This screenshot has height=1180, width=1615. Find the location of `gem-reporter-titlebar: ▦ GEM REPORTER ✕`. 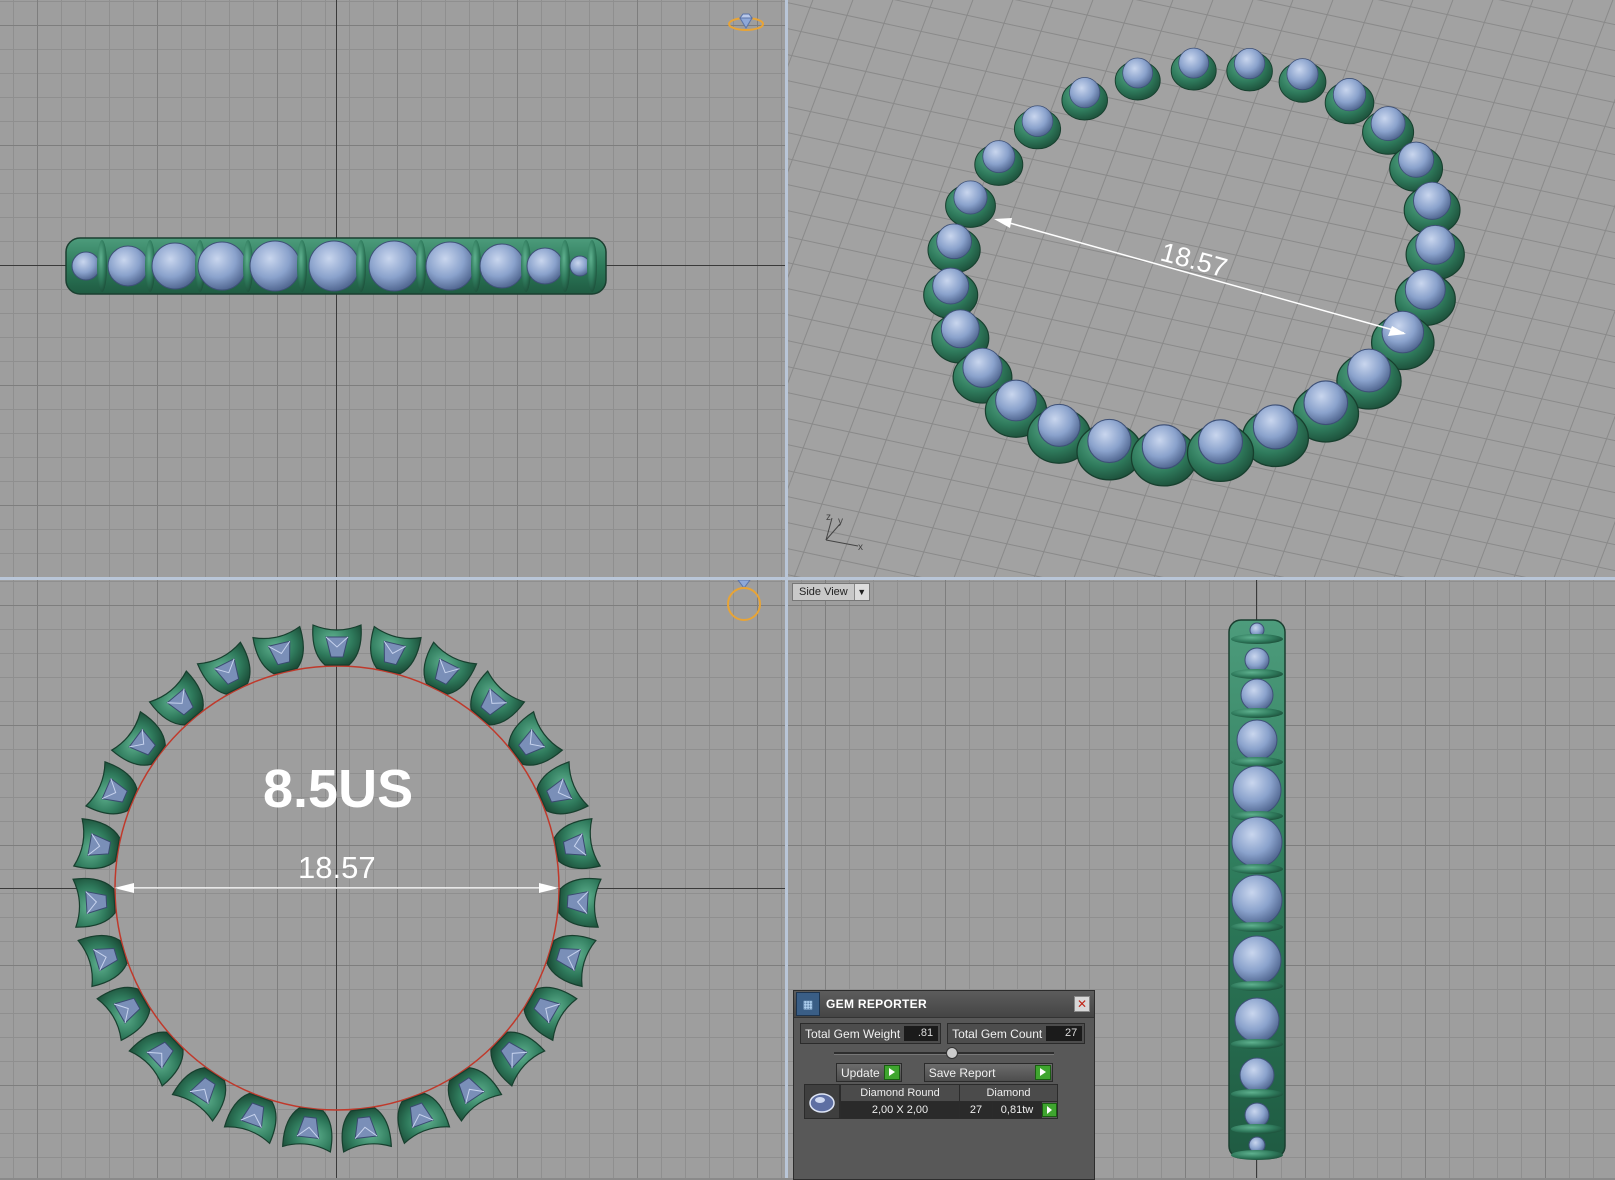

gem-reporter-titlebar: ▦ GEM REPORTER ✕ is located at coordinates (944, 1004).